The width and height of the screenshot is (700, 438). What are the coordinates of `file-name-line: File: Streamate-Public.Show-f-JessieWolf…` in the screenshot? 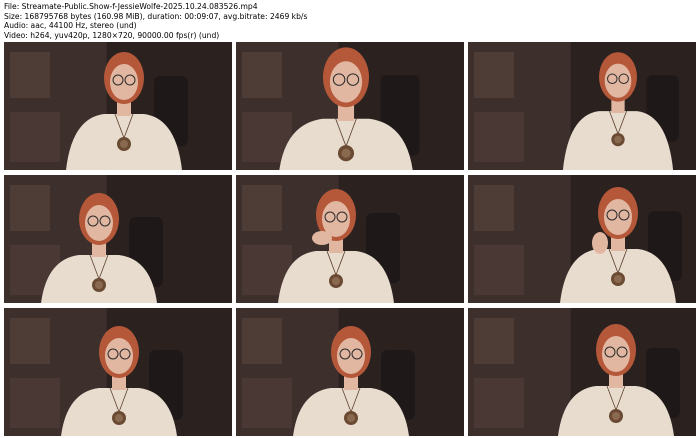 It's located at (131, 6).